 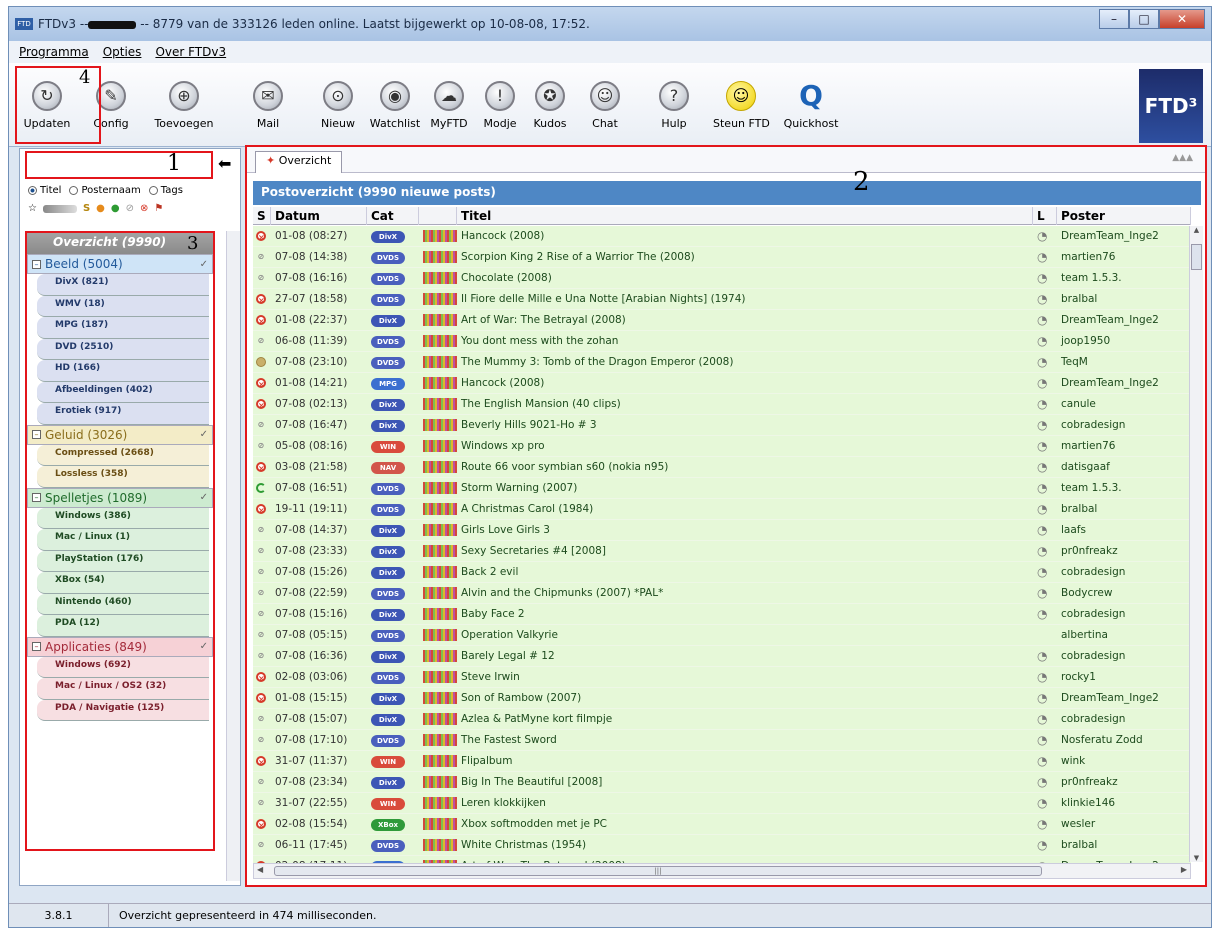 What do you see at coordinates (745, 740) in the screenshot?
I see `post-title: The Fastest Sword` at bounding box center [745, 740].